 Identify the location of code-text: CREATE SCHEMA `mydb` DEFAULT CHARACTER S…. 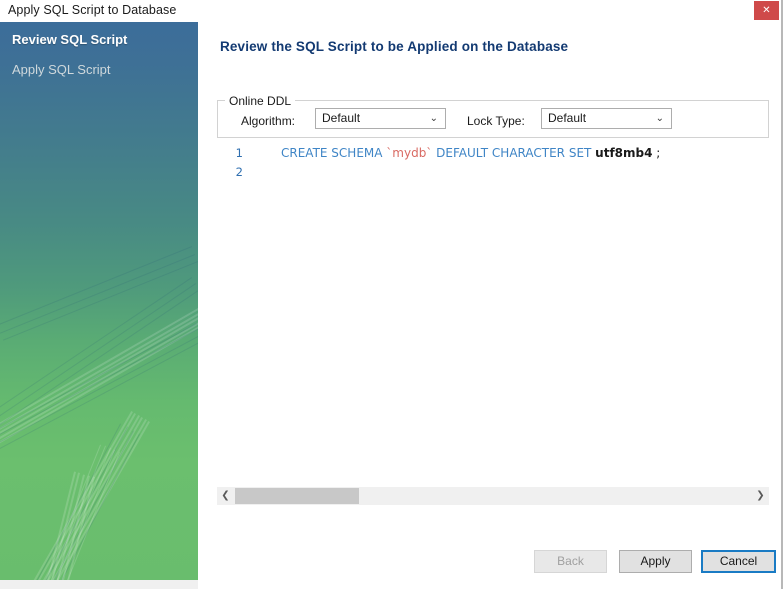
(470, 153).